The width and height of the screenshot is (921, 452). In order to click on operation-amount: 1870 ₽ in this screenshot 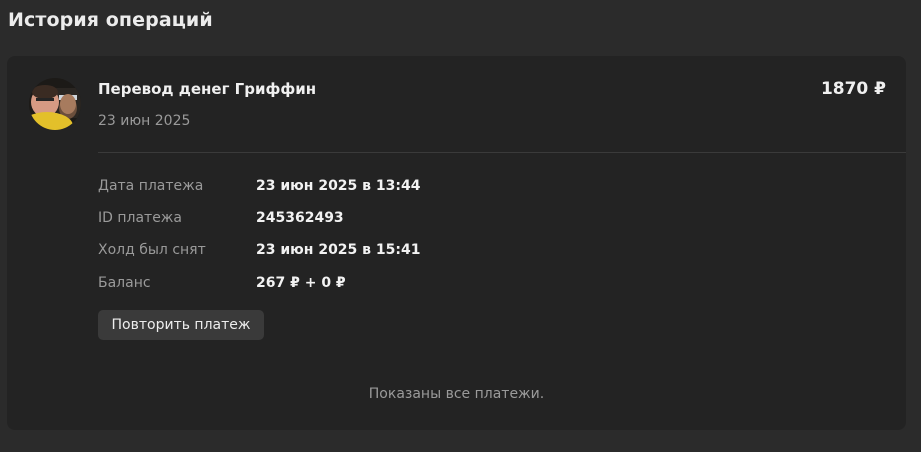, I will do `click(853, 89)`.